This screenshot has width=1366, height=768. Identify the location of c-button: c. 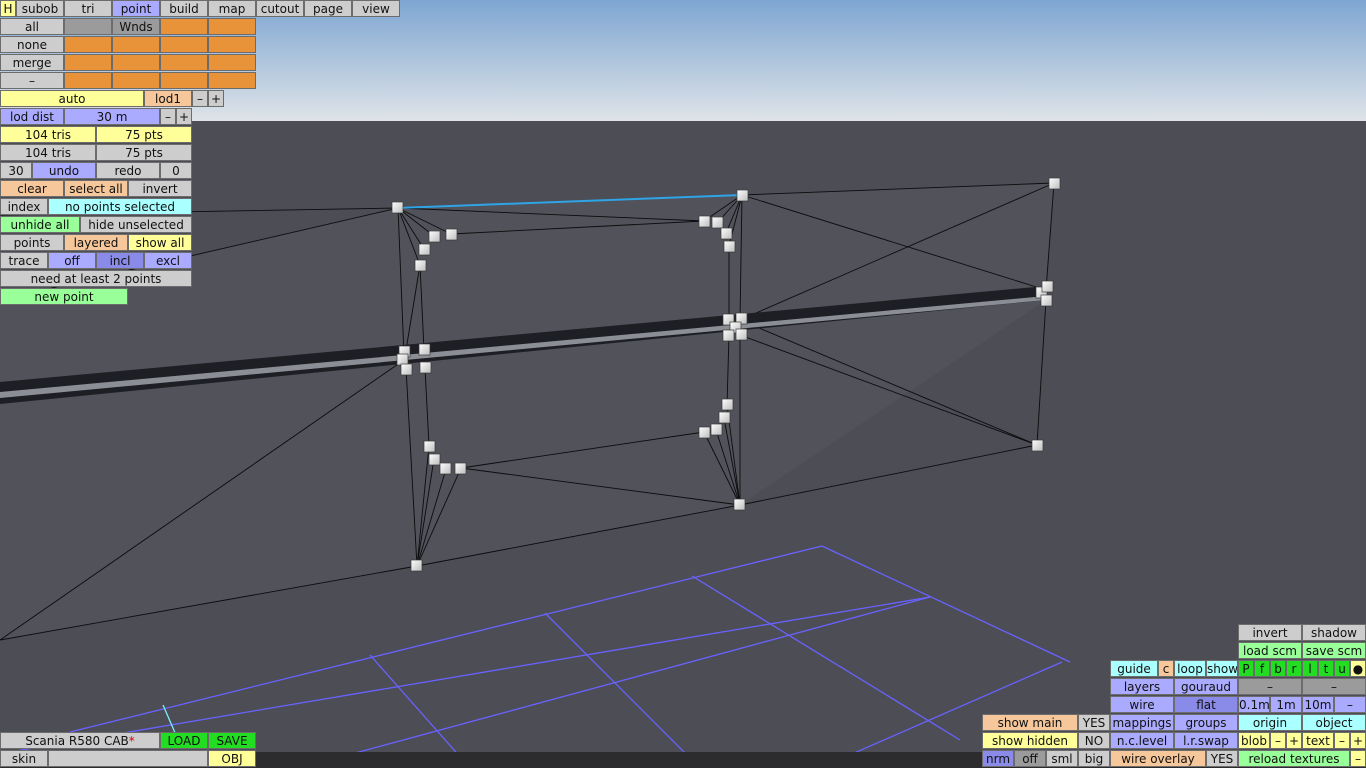
(1166, 668).